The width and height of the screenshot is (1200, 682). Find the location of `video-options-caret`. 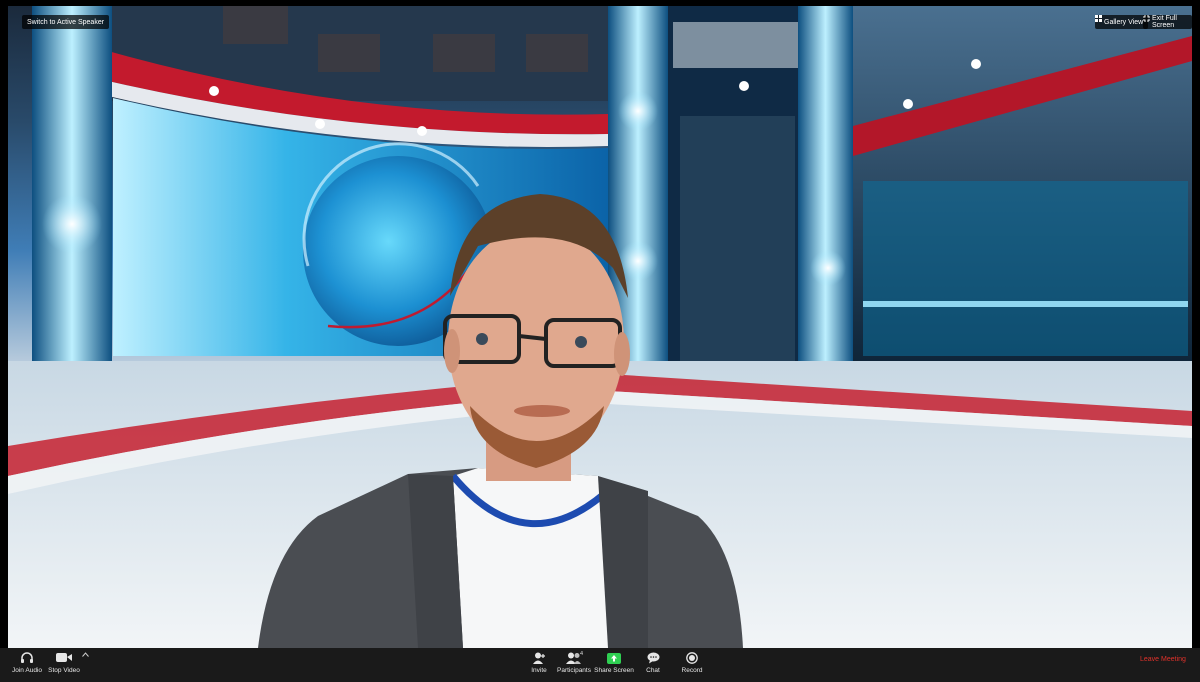

video-options-caret is located at coordinates (85, 667).